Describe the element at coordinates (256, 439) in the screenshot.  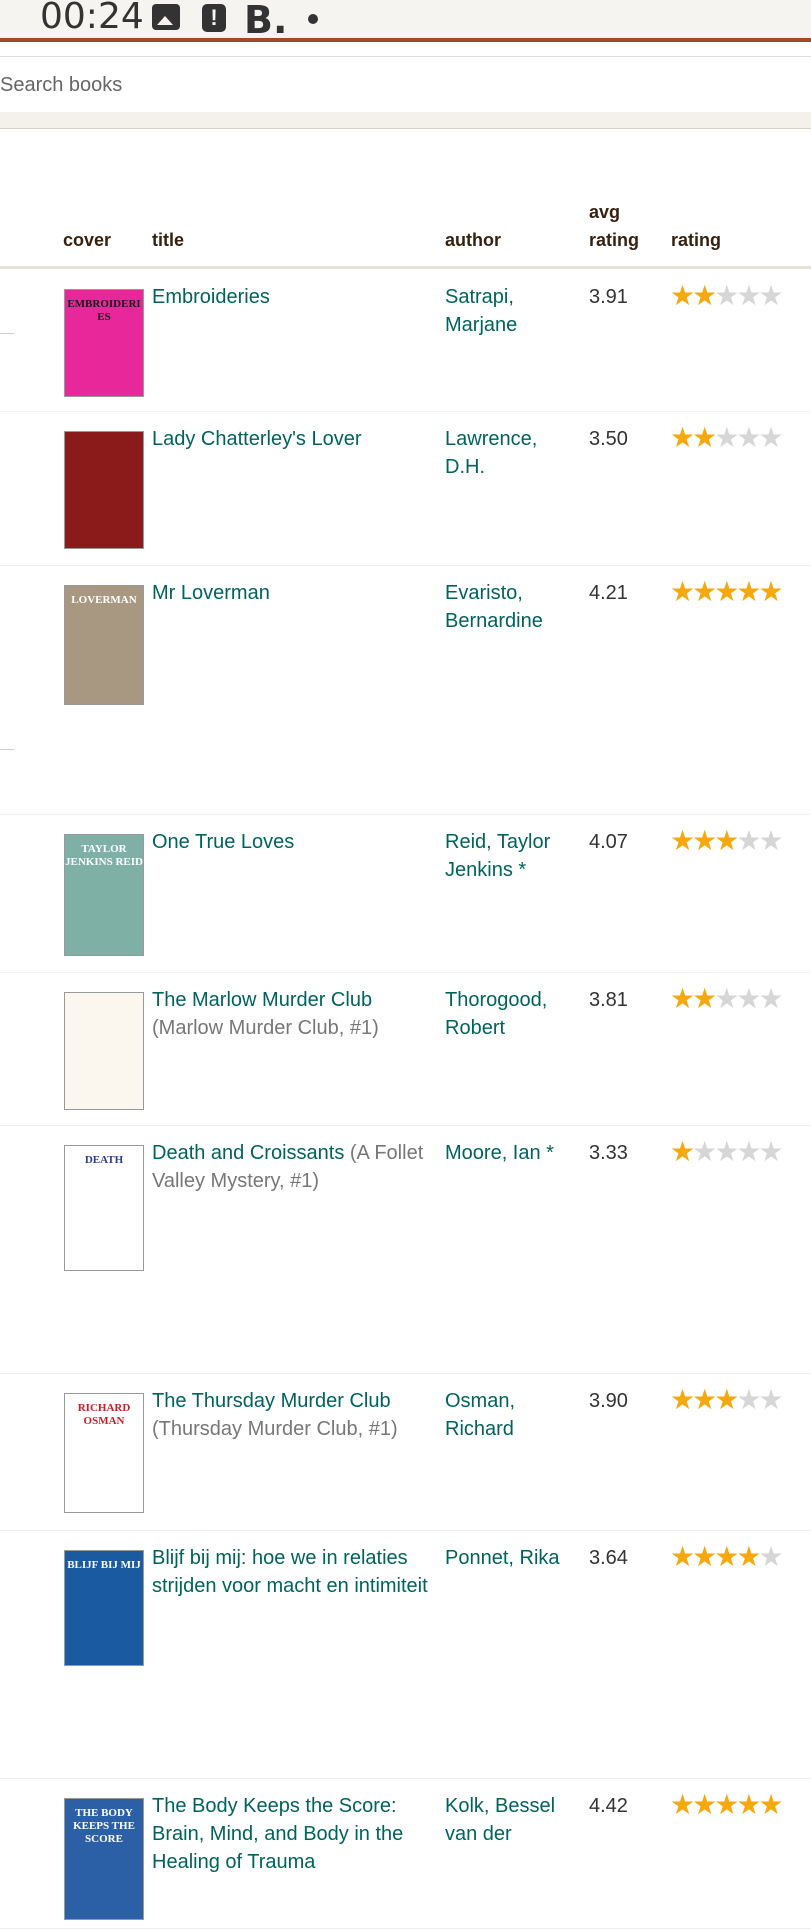
I see `book-title-link: Lady Chatterley's Lover` at that location.